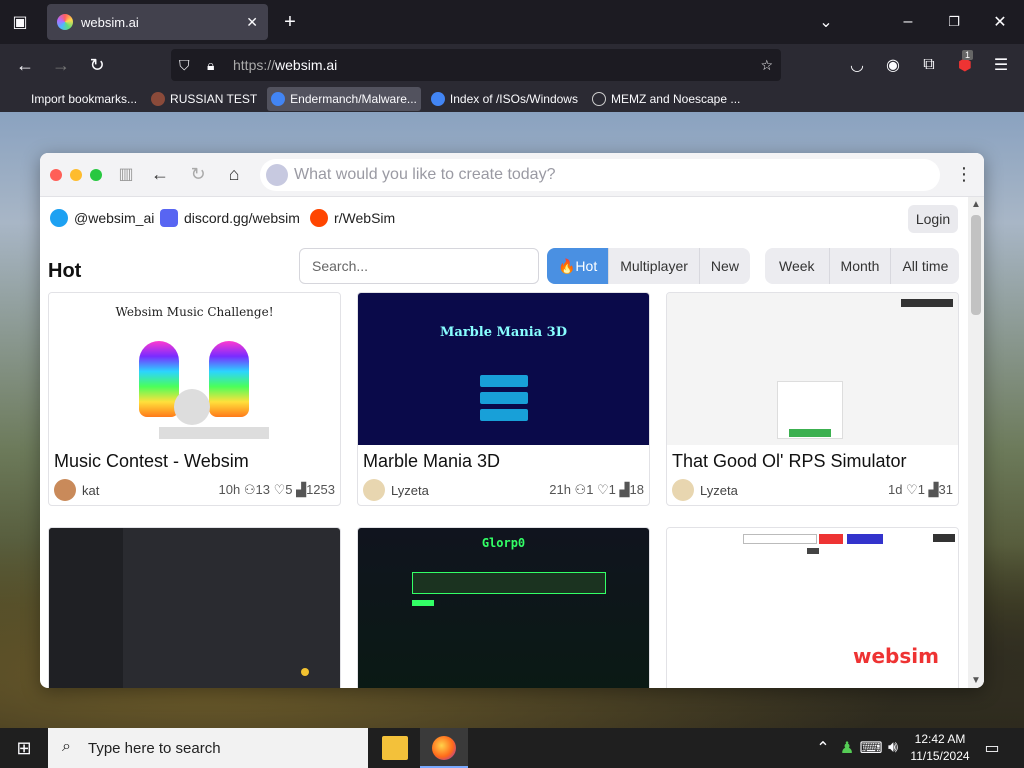  Describe the element at coordinates (65, 22) in the screenshot. I see `websim-favicon-icon` at that location.